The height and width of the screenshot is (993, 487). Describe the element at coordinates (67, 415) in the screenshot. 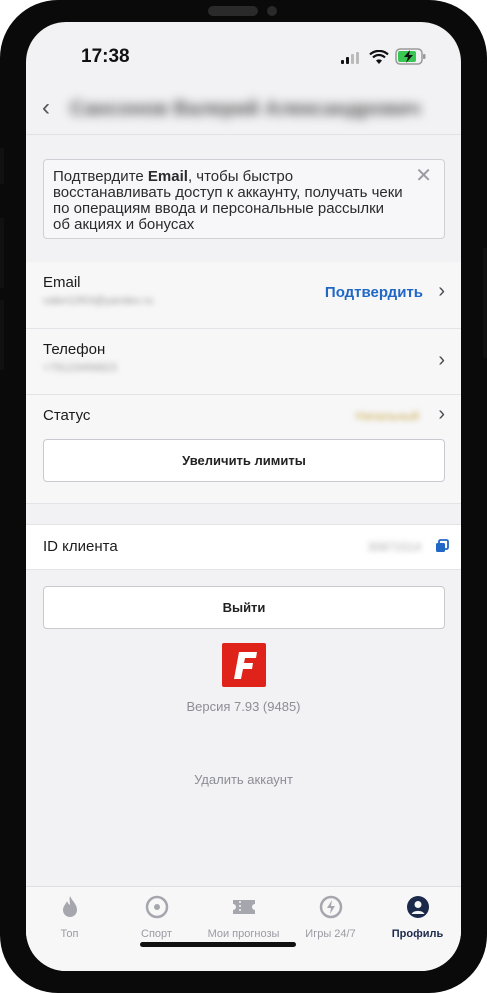

I see `status-label: Статус` at that location.